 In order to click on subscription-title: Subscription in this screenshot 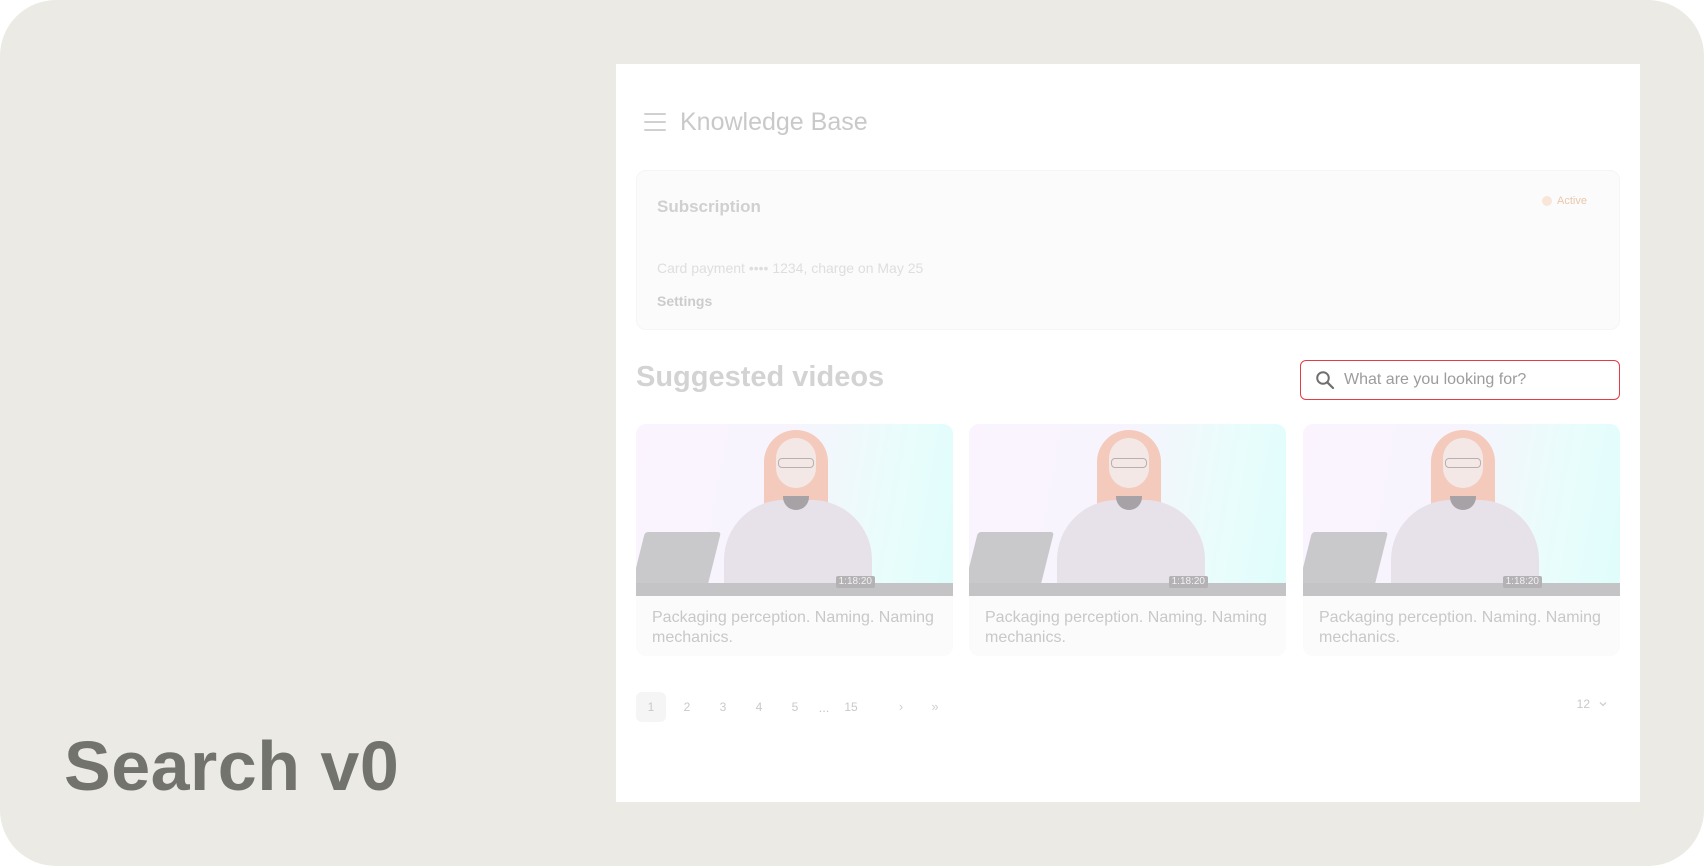, I will do `click(709, 206)`.